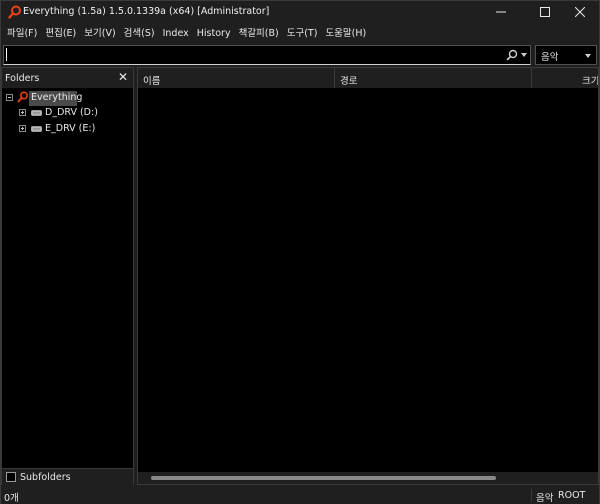  I want to click on folders-title: Folders, so click(22, 78).